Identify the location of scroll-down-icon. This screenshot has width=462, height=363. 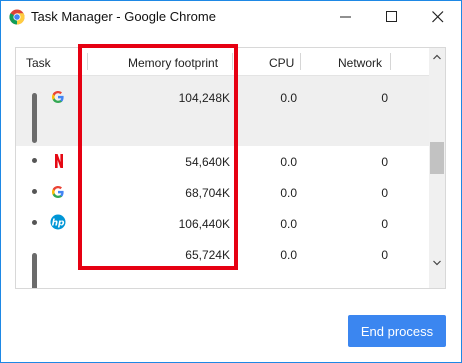
(437, 263).